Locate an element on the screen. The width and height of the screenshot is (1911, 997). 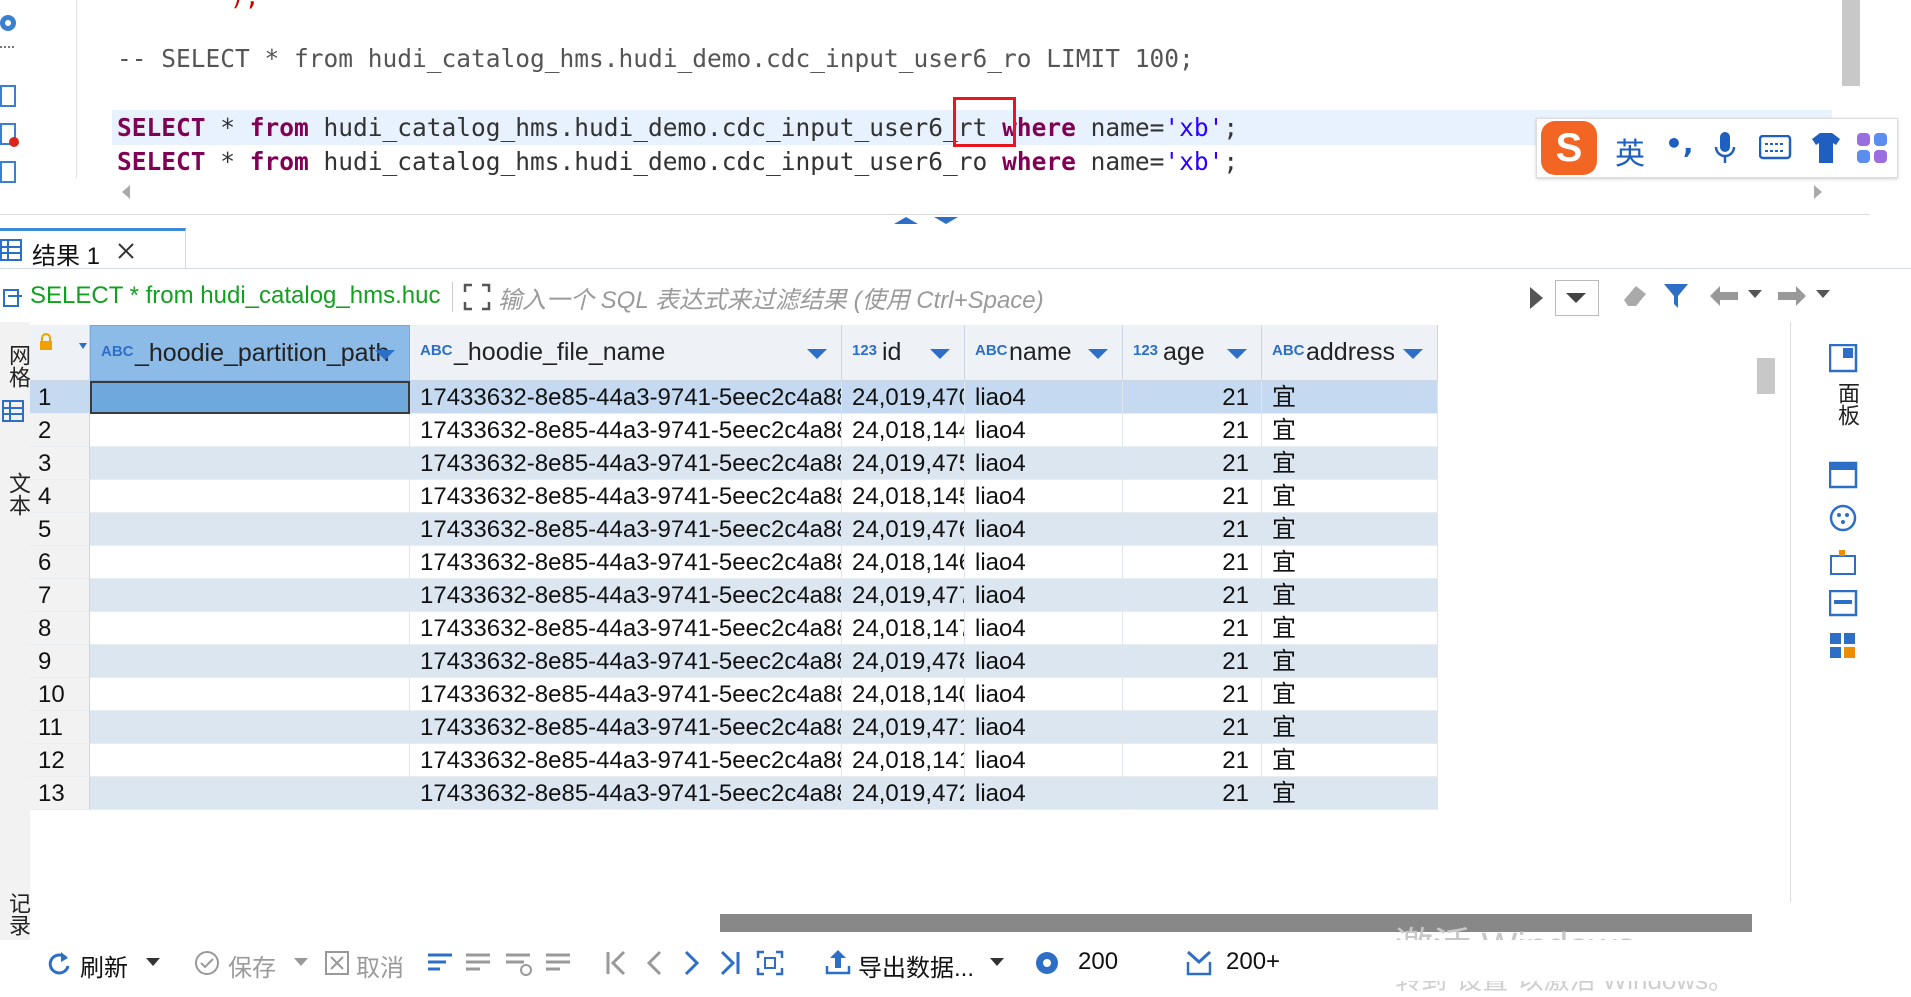
scroll-left-icon is located at coordinates (126, 192).